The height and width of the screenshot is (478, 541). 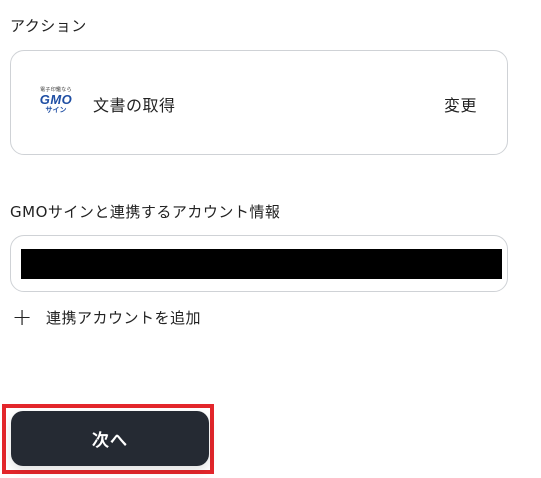 What do you see at coordinates (56, 99) in the screenshot?
I see `logo-brand: GMO` at bounding box center [56, 99].